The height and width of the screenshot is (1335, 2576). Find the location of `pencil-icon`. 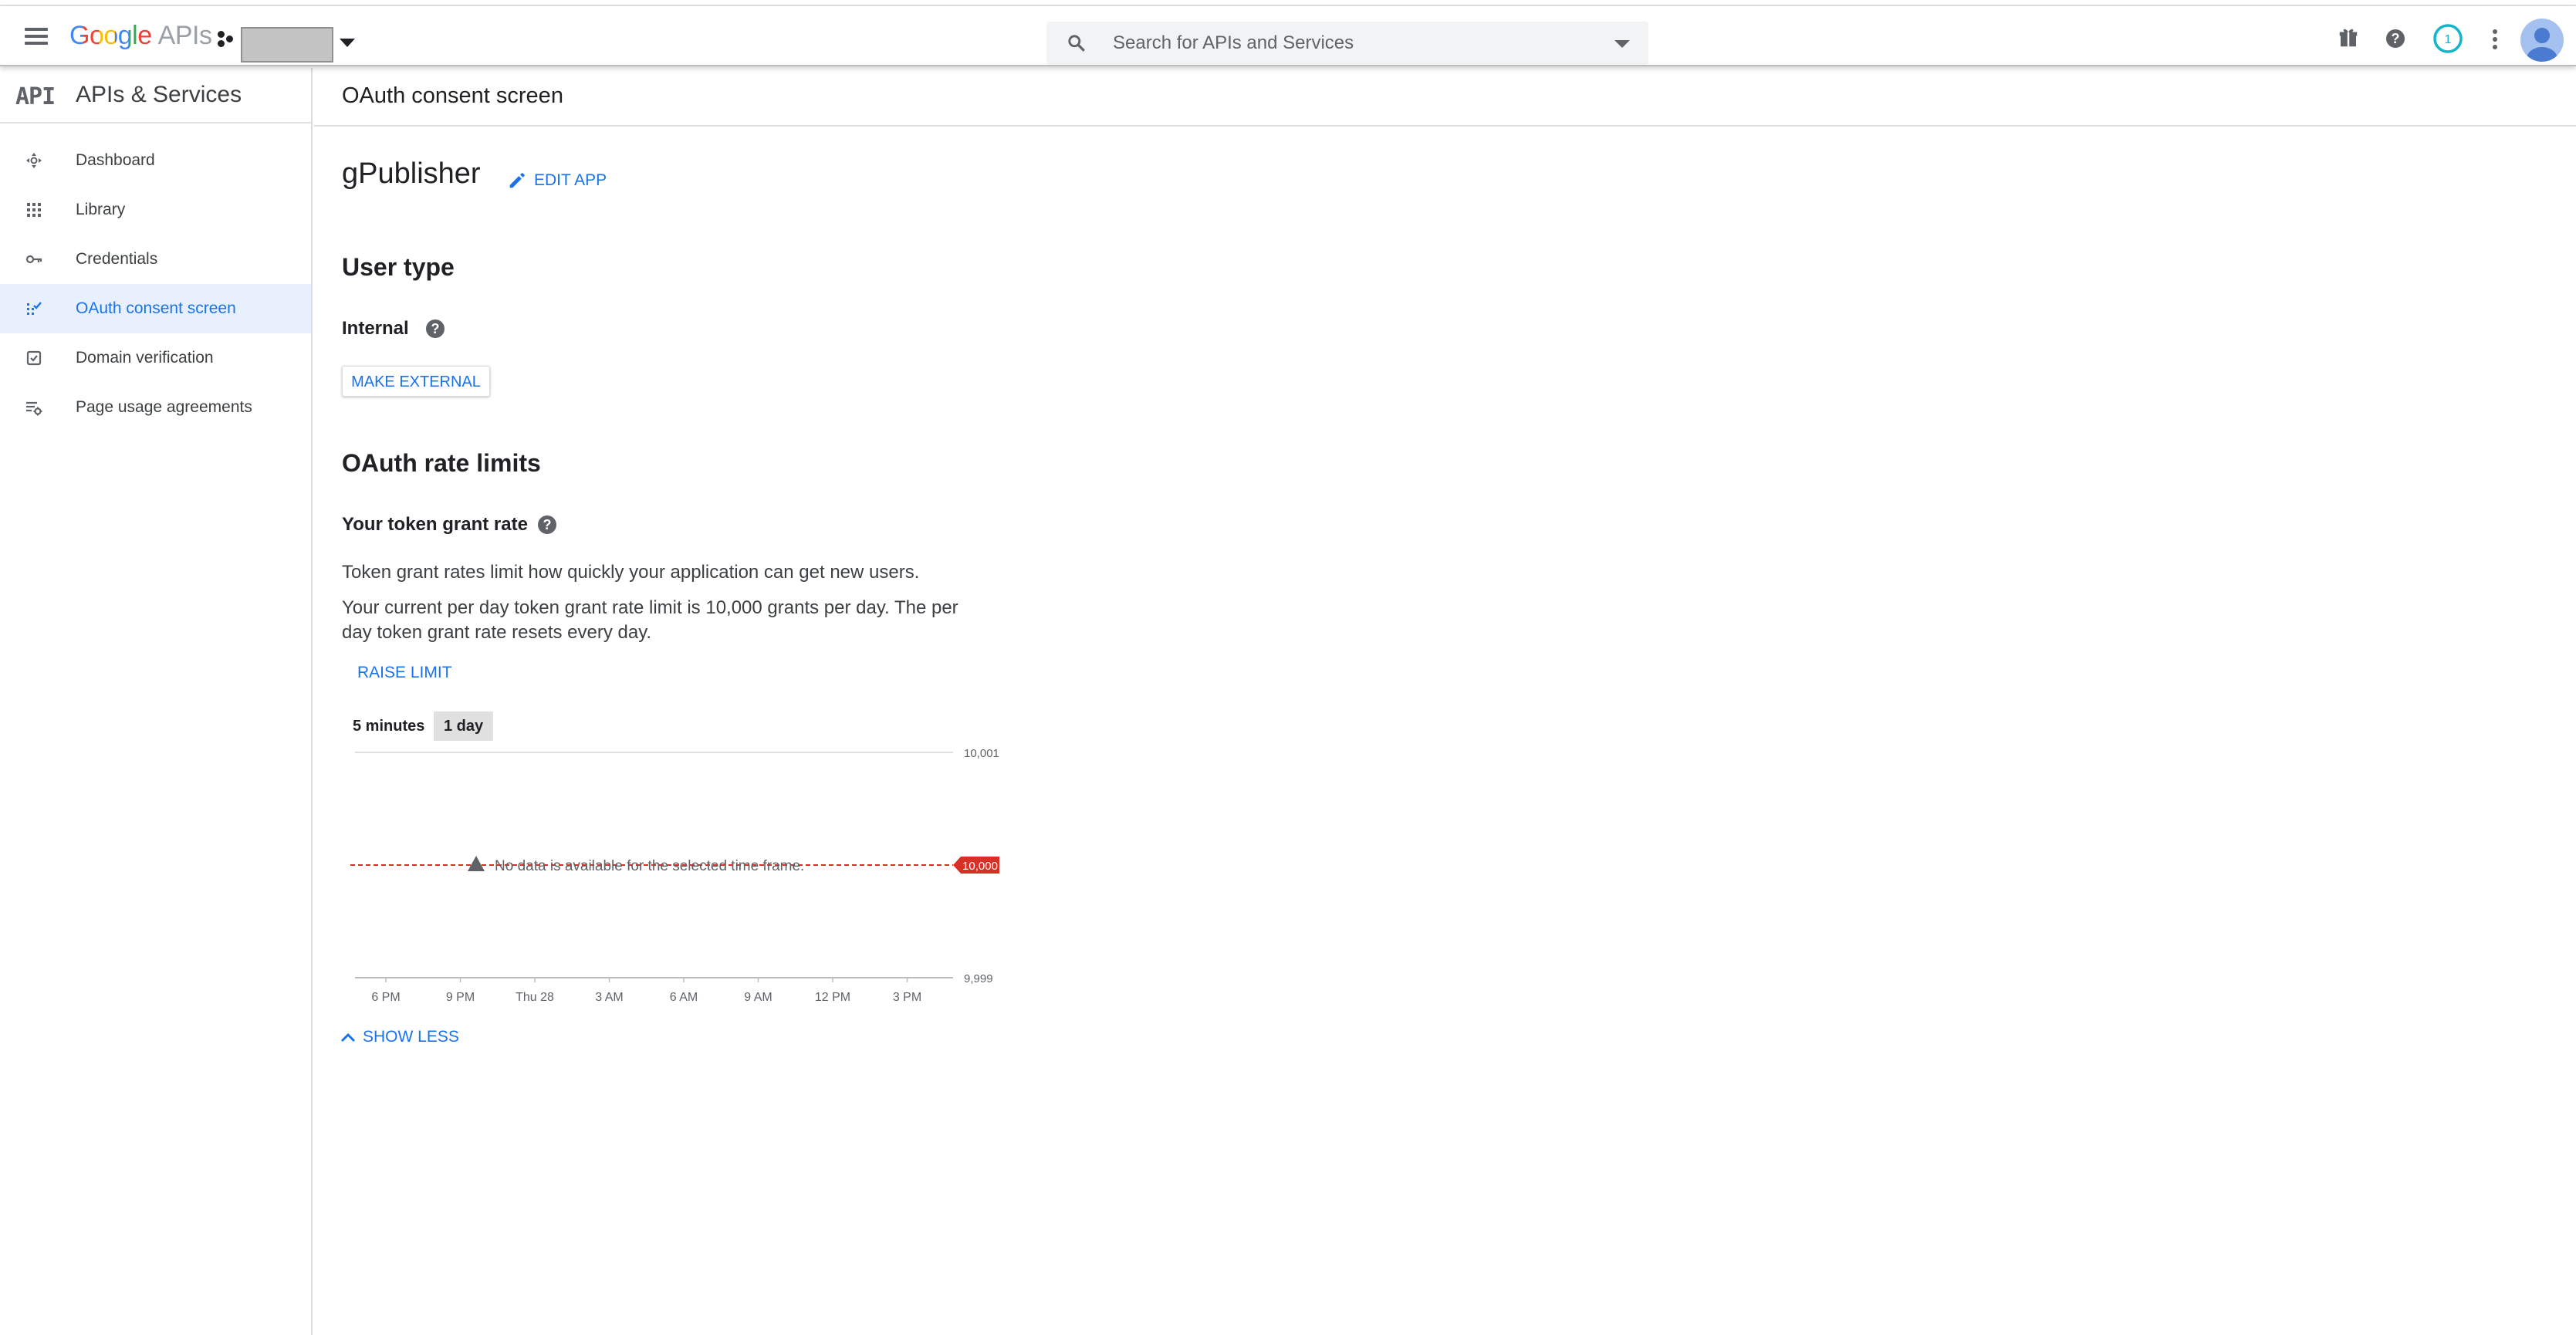

pencil-icon is located at coordinates (517, 180).